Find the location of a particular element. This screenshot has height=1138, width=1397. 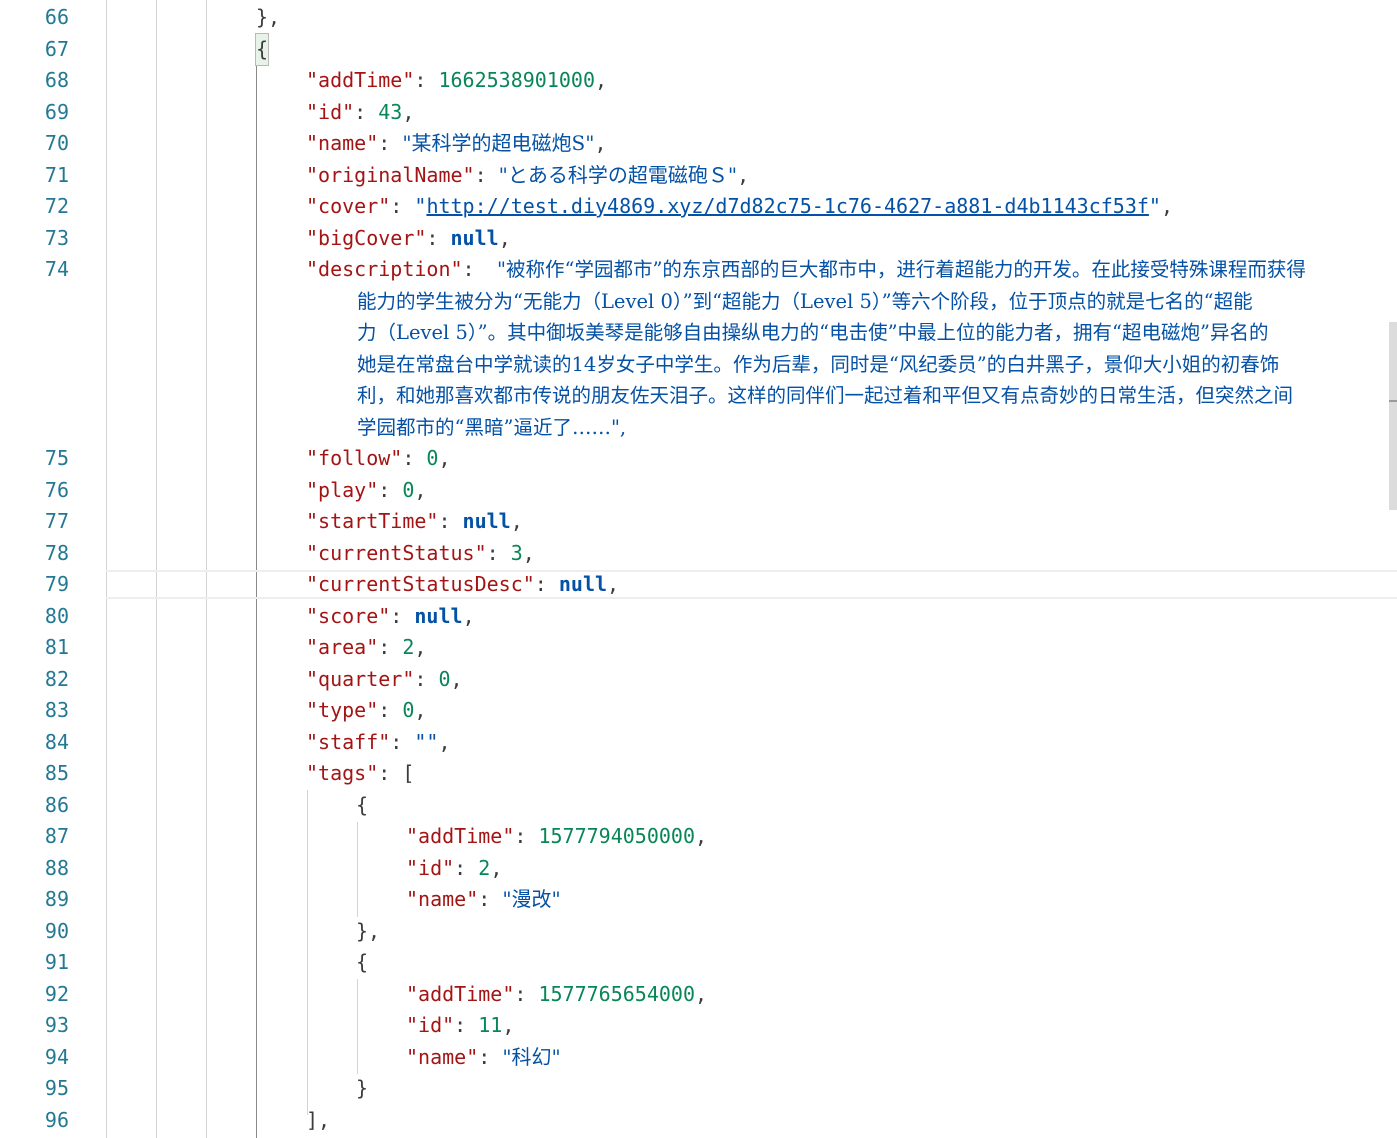

token-key: "cover" is located at coordinates (348, 206).